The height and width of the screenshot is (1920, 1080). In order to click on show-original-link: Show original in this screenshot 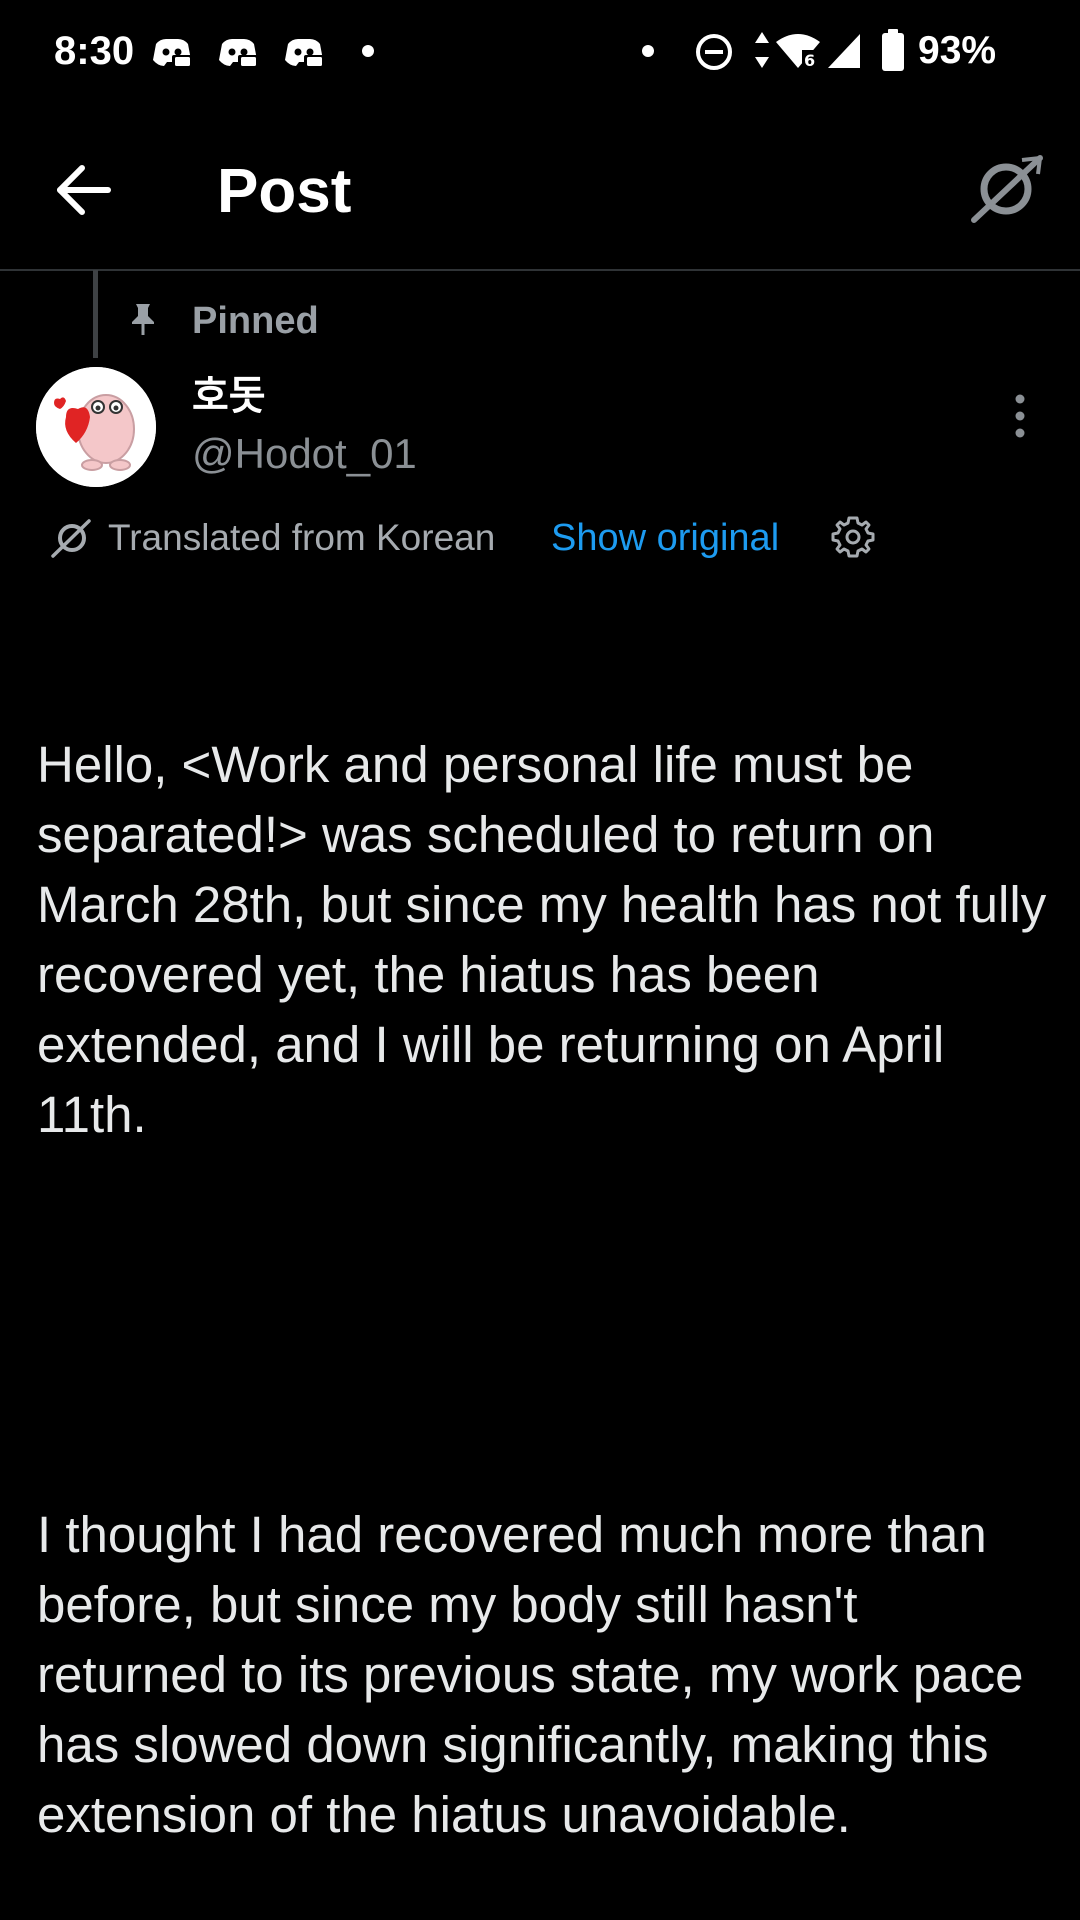, I will do `click(665, 538)`.